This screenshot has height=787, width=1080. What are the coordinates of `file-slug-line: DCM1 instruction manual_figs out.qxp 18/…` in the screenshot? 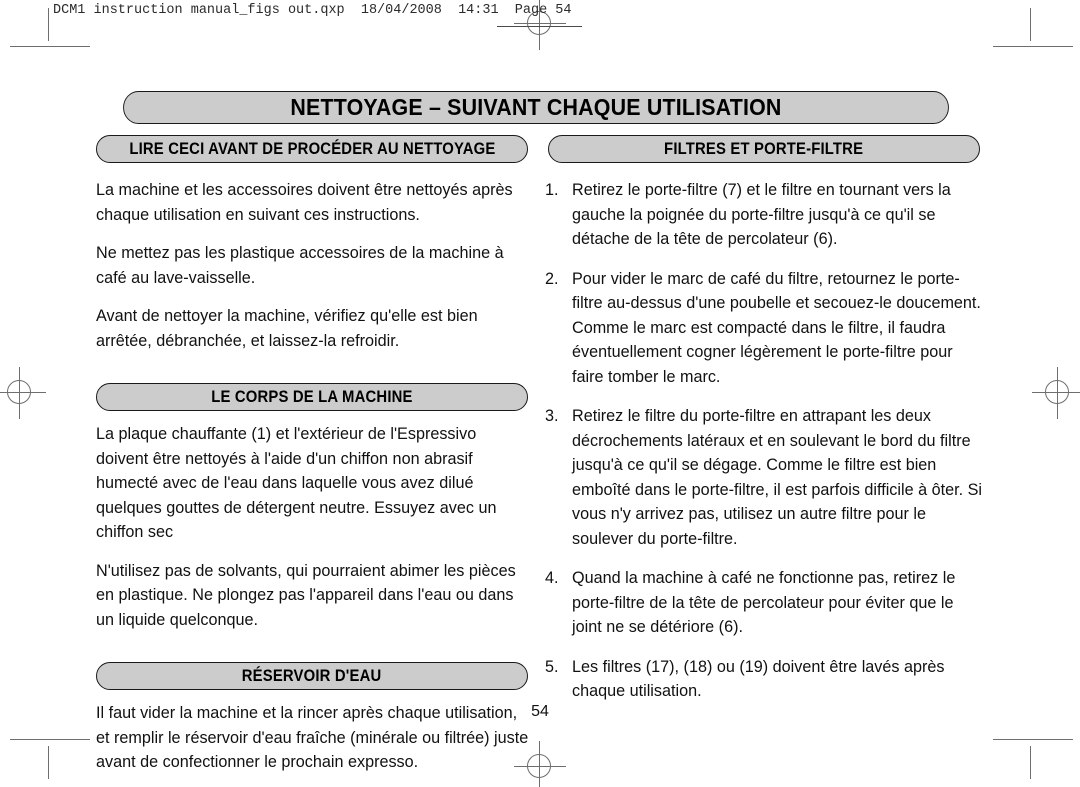 It's located at (312, 10).